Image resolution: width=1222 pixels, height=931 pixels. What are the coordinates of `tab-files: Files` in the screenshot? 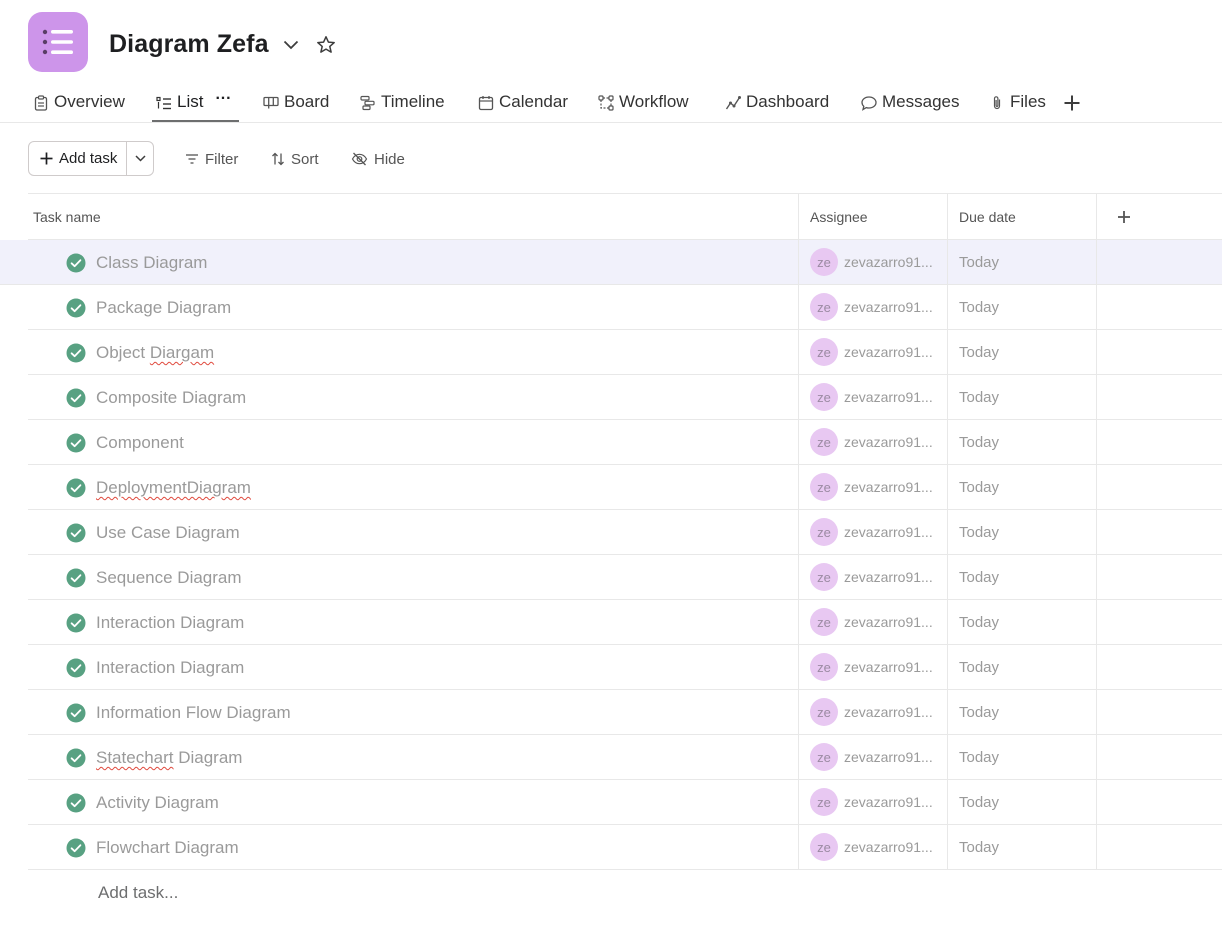 It's located at (1017, 107).